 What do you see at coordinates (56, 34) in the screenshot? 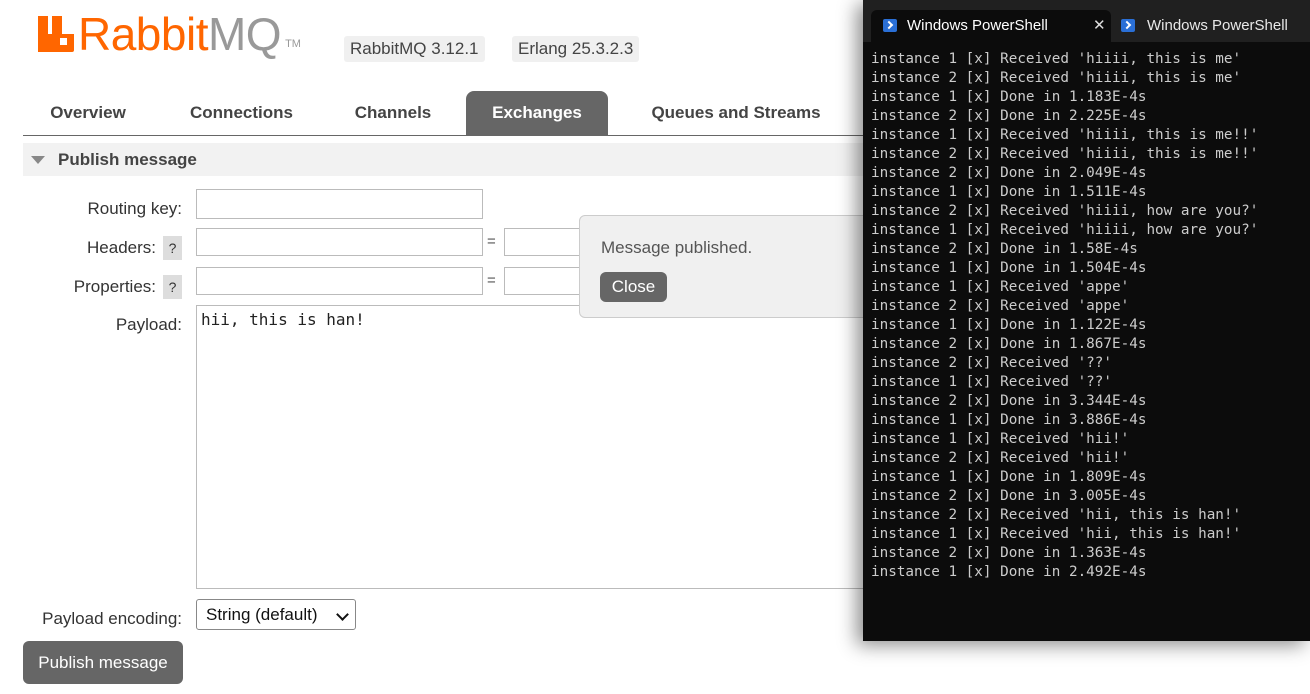
I see `rabbitmq-logo-icon` at bounding box center [56, 34].